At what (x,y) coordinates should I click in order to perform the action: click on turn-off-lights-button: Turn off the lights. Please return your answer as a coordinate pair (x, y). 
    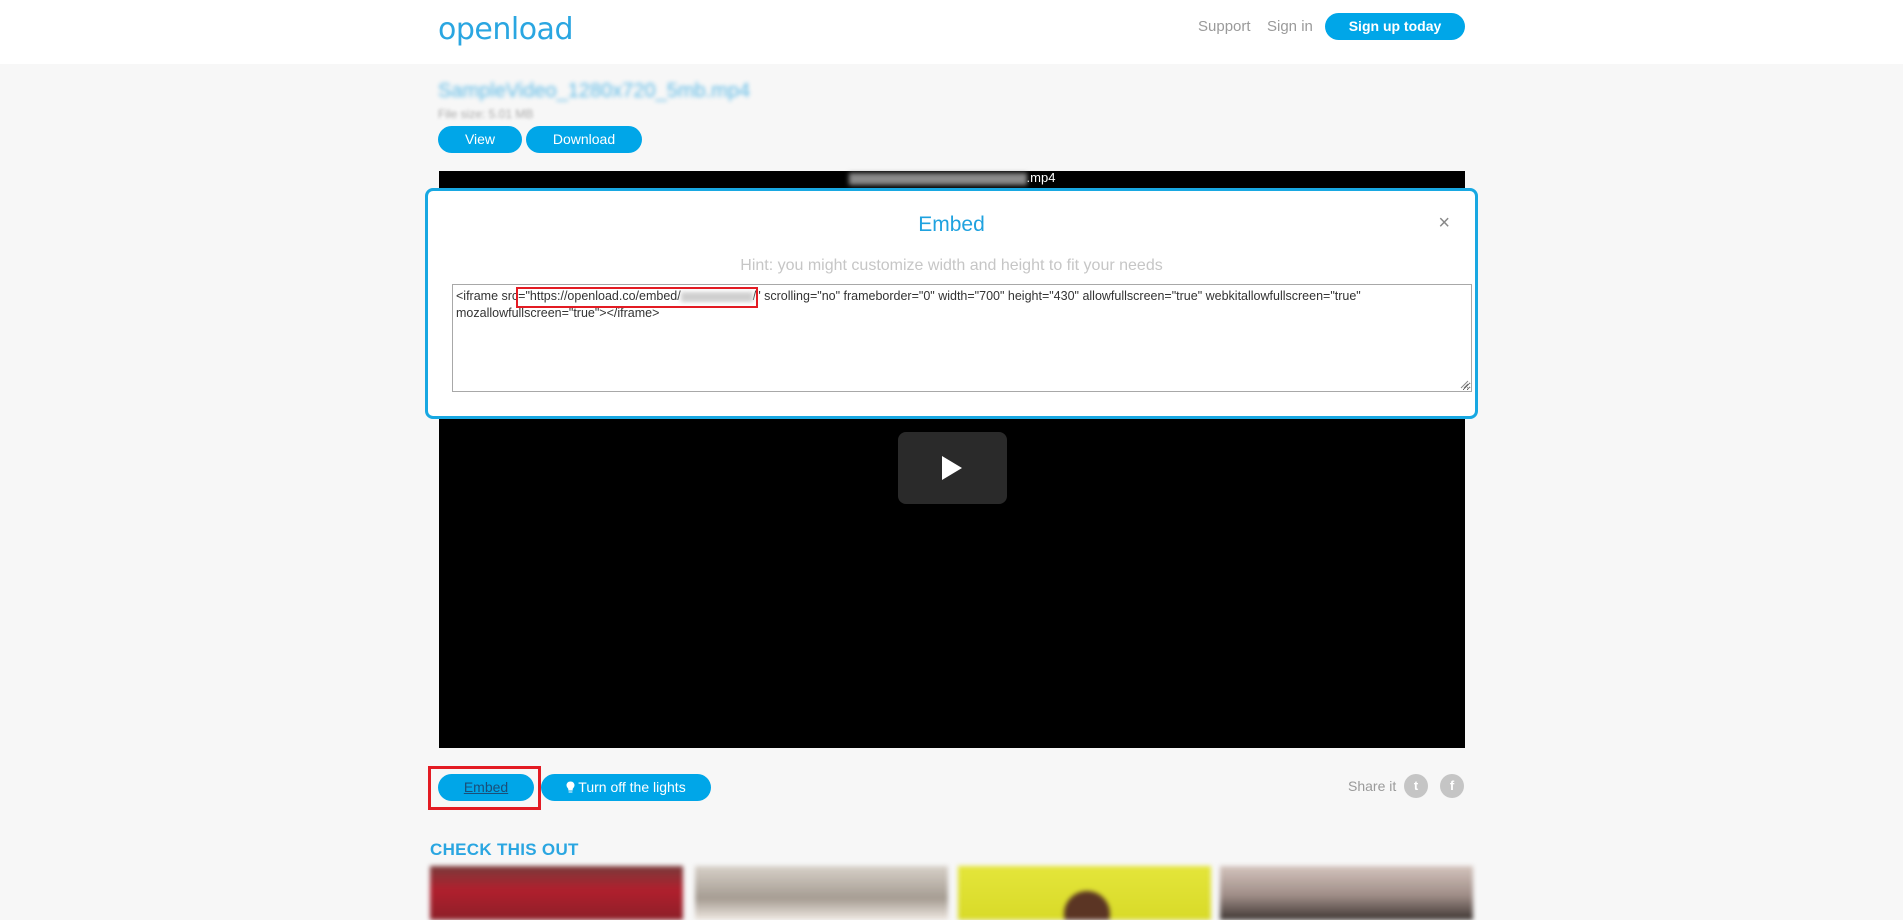
    Looking at the image, I should click on (626, 787).